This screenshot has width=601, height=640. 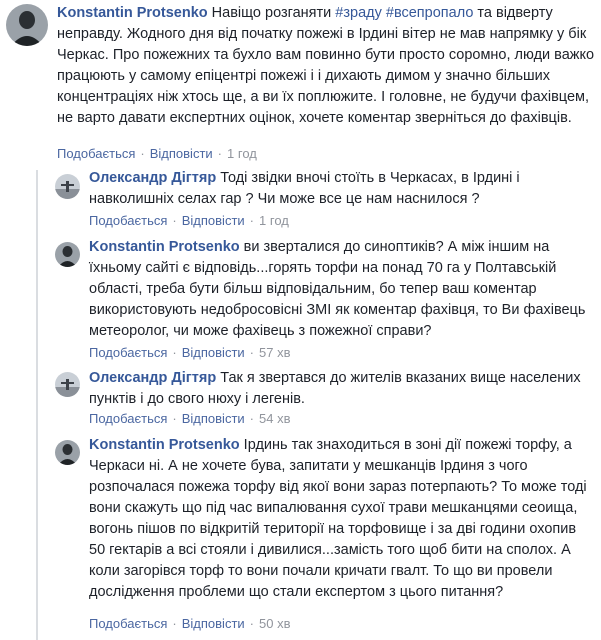 What do you see at coordinates (274, 418) in the screenshot?
I see `timestamp: 54 хв` at bounding box center [274, 418].